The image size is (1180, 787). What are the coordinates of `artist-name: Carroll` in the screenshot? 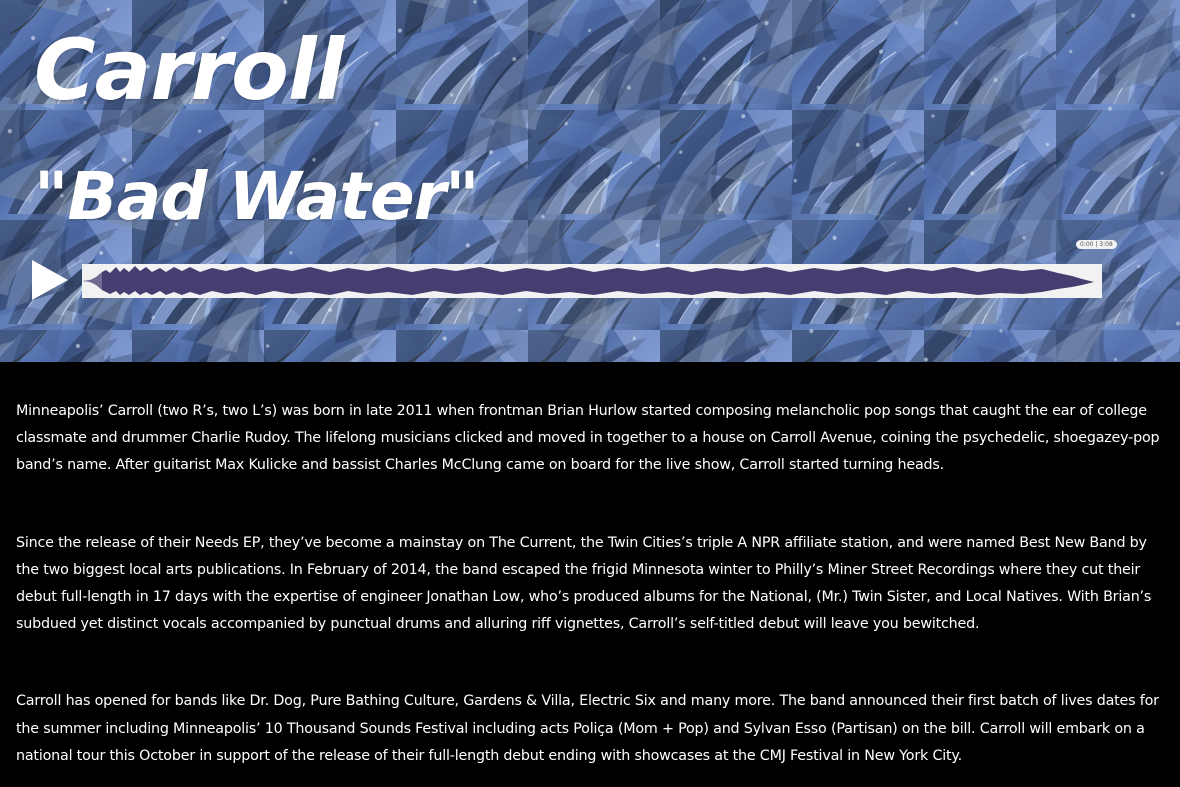 It's located at (189, 70).